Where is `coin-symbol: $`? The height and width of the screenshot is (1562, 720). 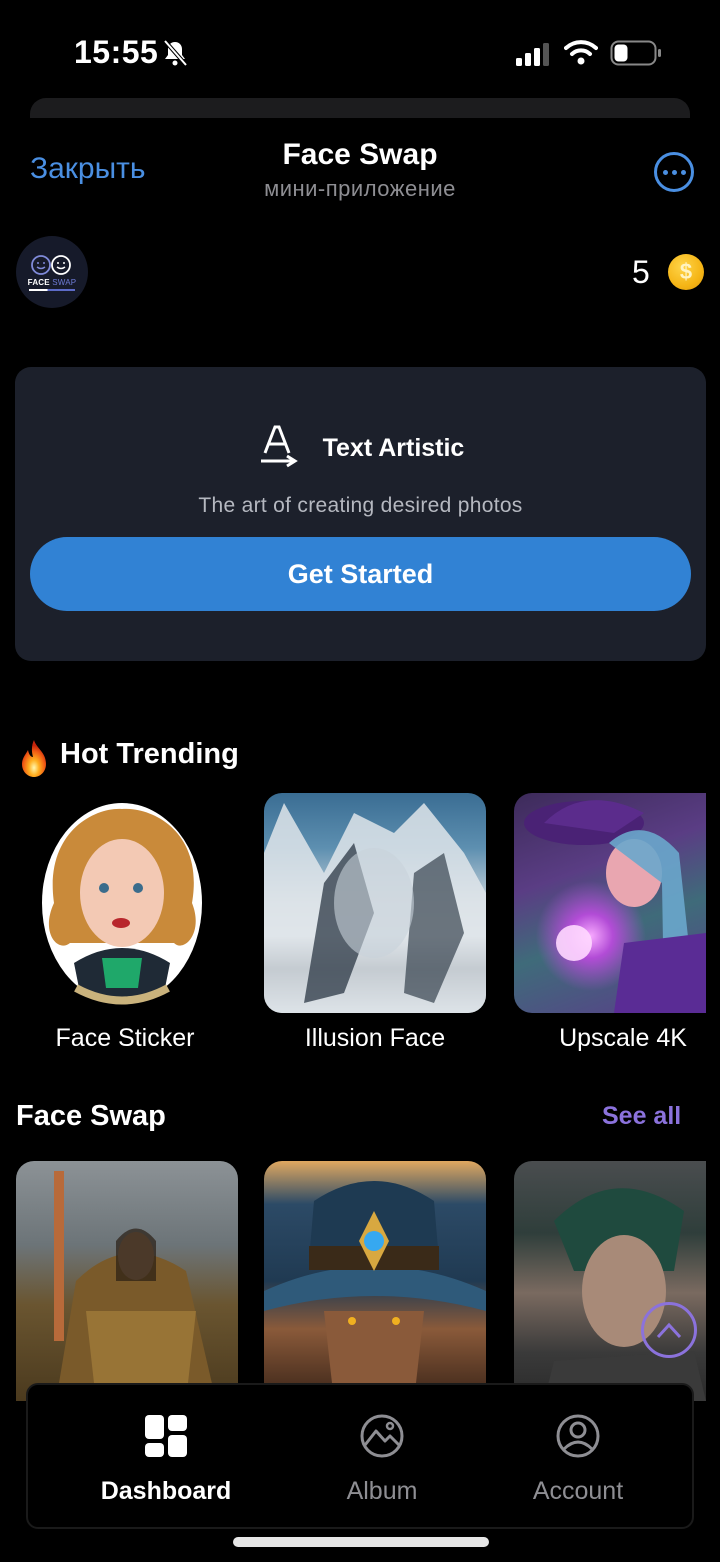
coin-symbol: $ is located at coordinates (686, 271).